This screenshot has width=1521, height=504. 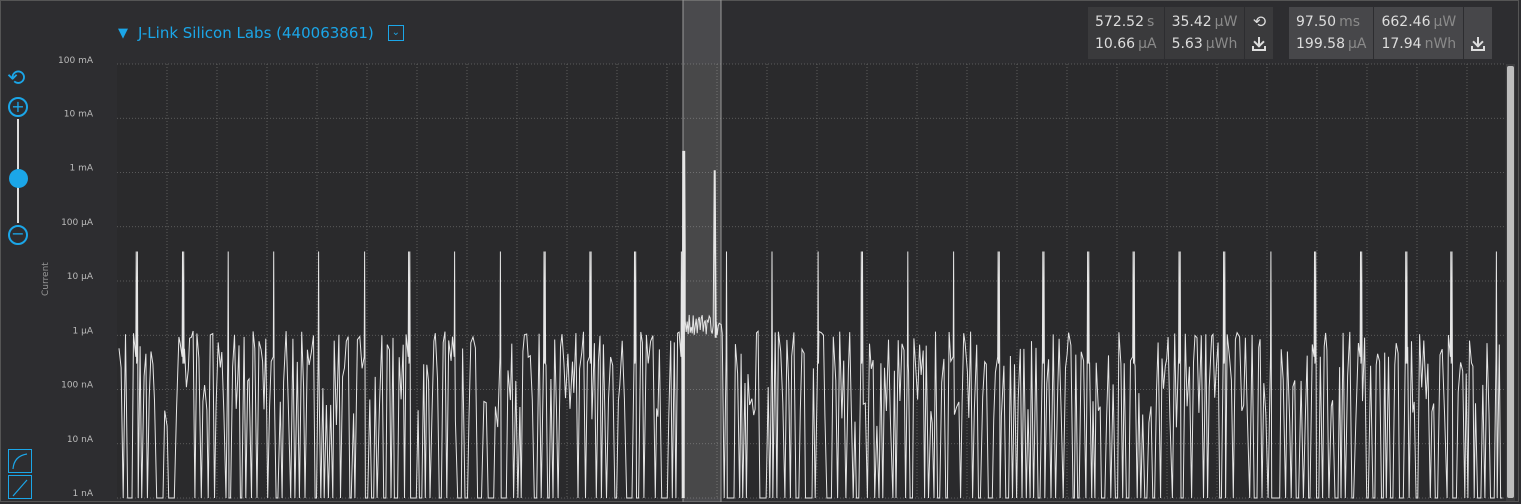 I want to click on scrollbar-thumb, so click(x=1510, y=282).